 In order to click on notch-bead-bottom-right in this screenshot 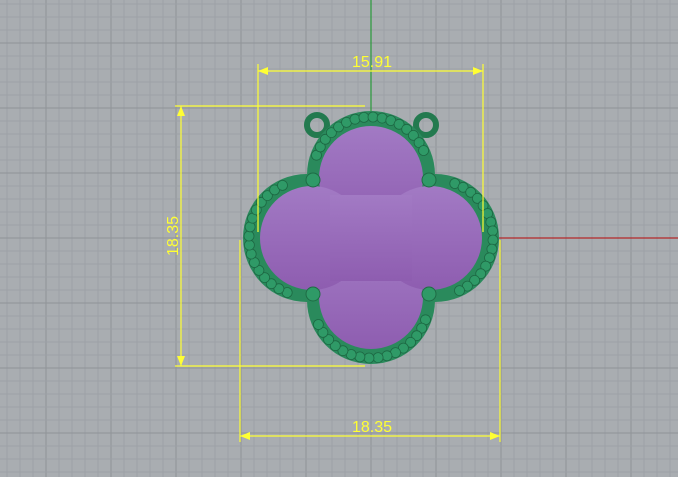, I will do `click(429, 294)`.